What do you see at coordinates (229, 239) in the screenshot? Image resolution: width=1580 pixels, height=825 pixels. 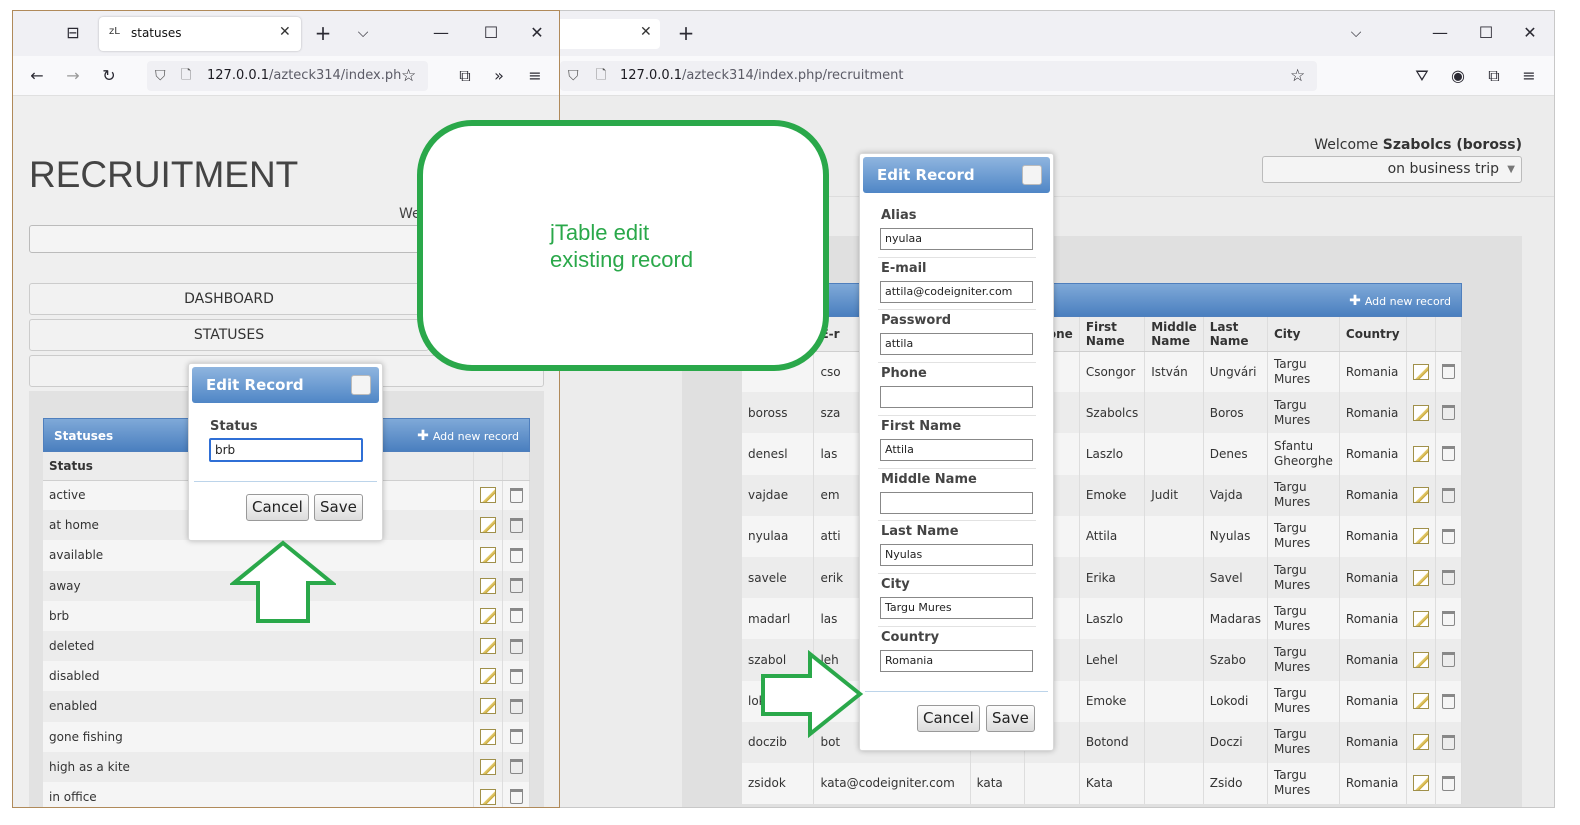 I see `status-select` at bounding box center [229, 239].